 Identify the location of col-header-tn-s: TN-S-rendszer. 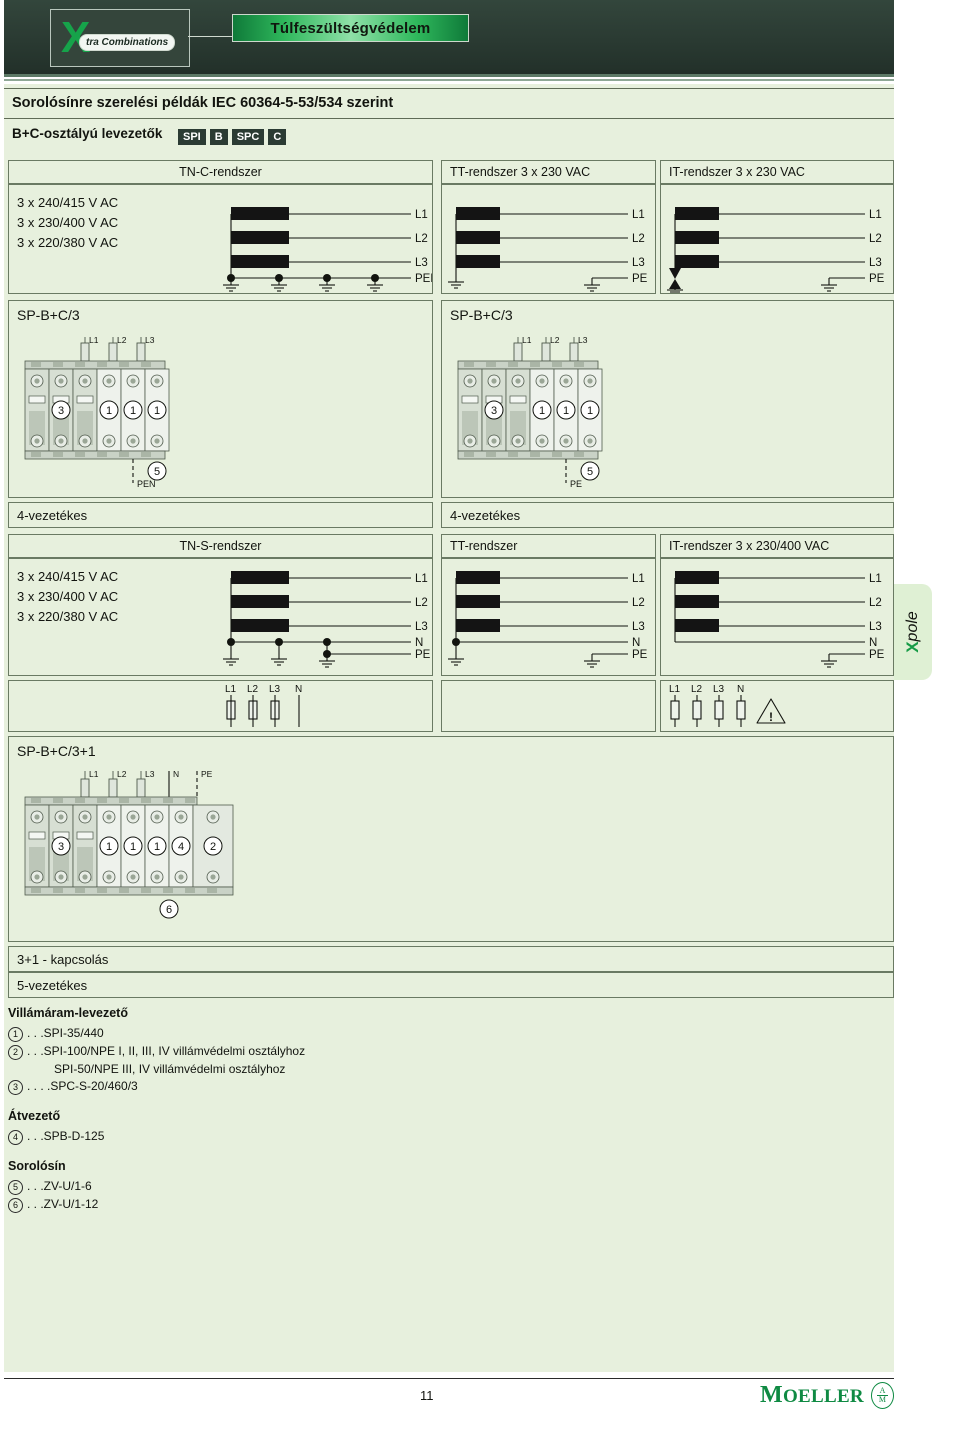
(220, 546).